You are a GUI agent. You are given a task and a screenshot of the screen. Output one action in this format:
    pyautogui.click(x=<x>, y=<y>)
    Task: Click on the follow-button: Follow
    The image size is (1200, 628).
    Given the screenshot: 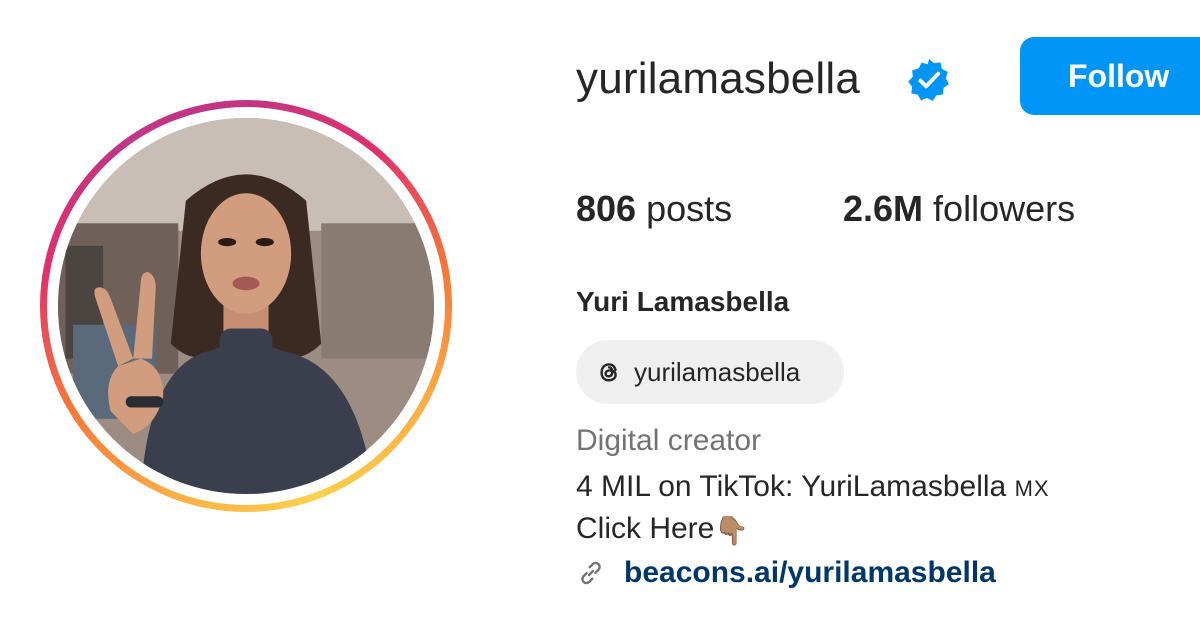 What is the action you would take?
    pyautogui.click(x=1110, y=76)
    